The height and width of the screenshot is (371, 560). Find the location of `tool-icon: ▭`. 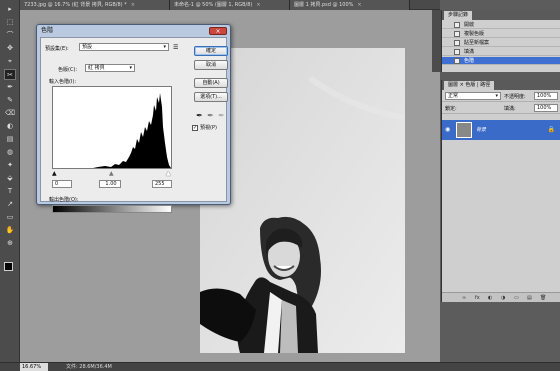

tool-icon: ▭ is located at coordinates (10, 217).